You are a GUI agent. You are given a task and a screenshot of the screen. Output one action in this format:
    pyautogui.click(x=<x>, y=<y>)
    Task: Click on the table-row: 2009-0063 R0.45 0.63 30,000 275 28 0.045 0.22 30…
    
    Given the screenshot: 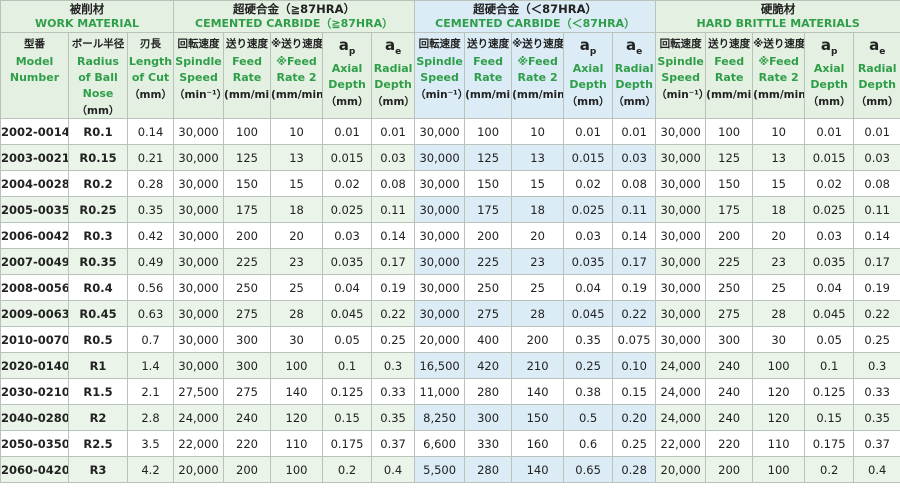 What is the action you would take?
    pyautogui.click(x=450, y=313)
    